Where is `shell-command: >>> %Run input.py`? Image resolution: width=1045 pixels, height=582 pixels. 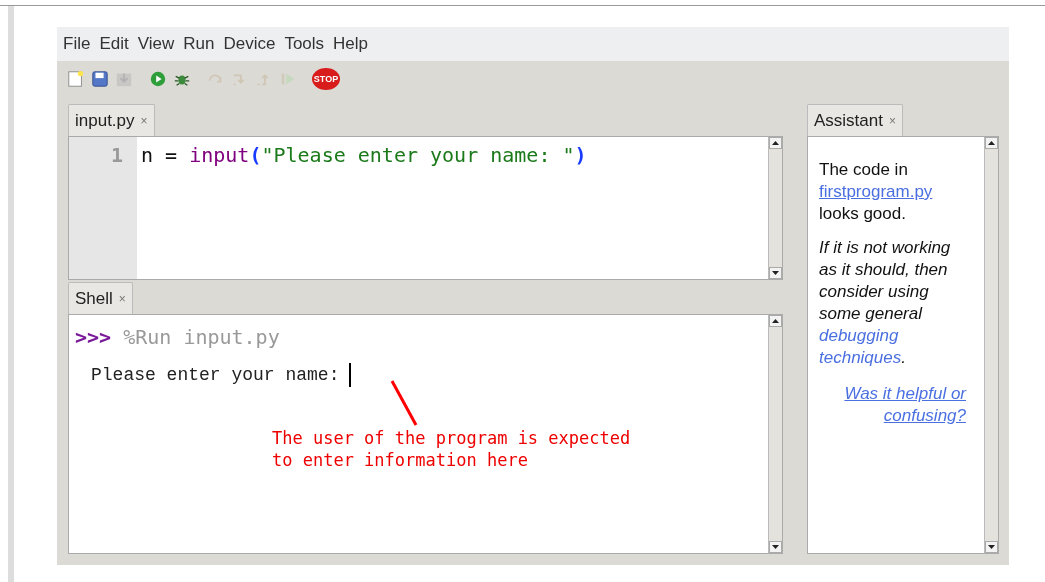 shell-command: >>> %Run input.py is located at coordinates (178, 337).